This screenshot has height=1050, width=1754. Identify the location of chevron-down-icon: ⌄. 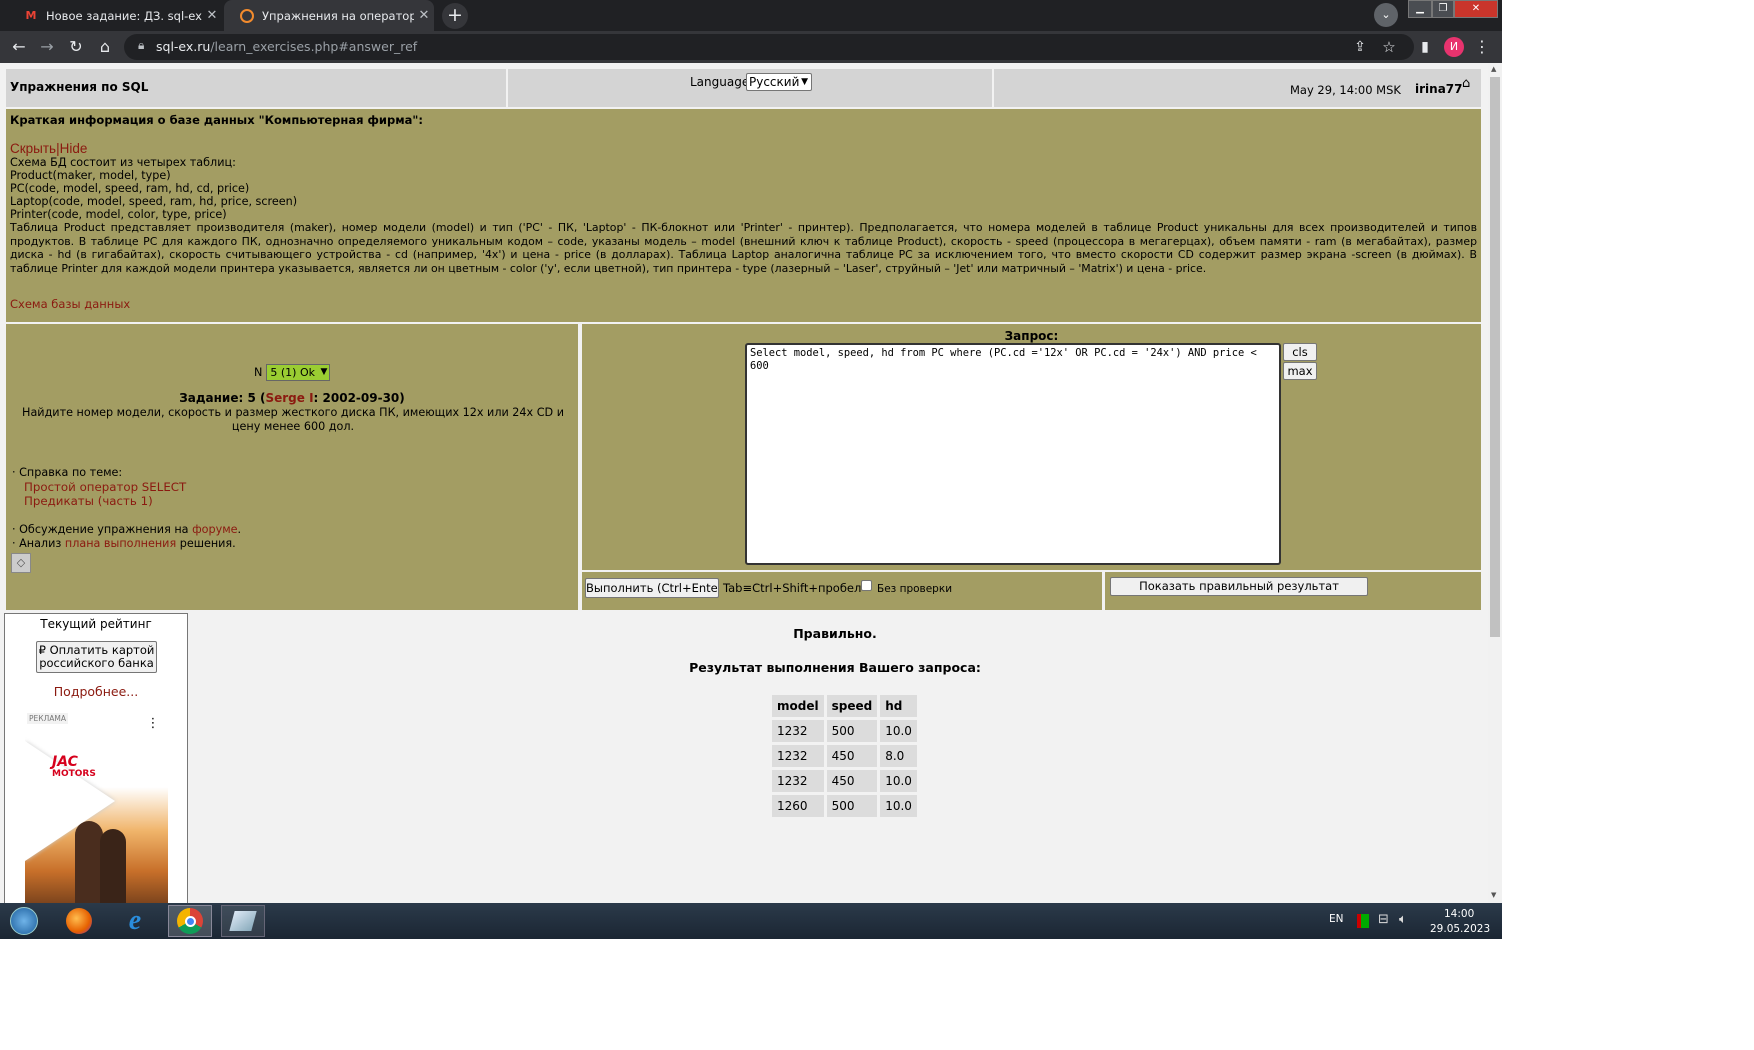
(1386, 15).